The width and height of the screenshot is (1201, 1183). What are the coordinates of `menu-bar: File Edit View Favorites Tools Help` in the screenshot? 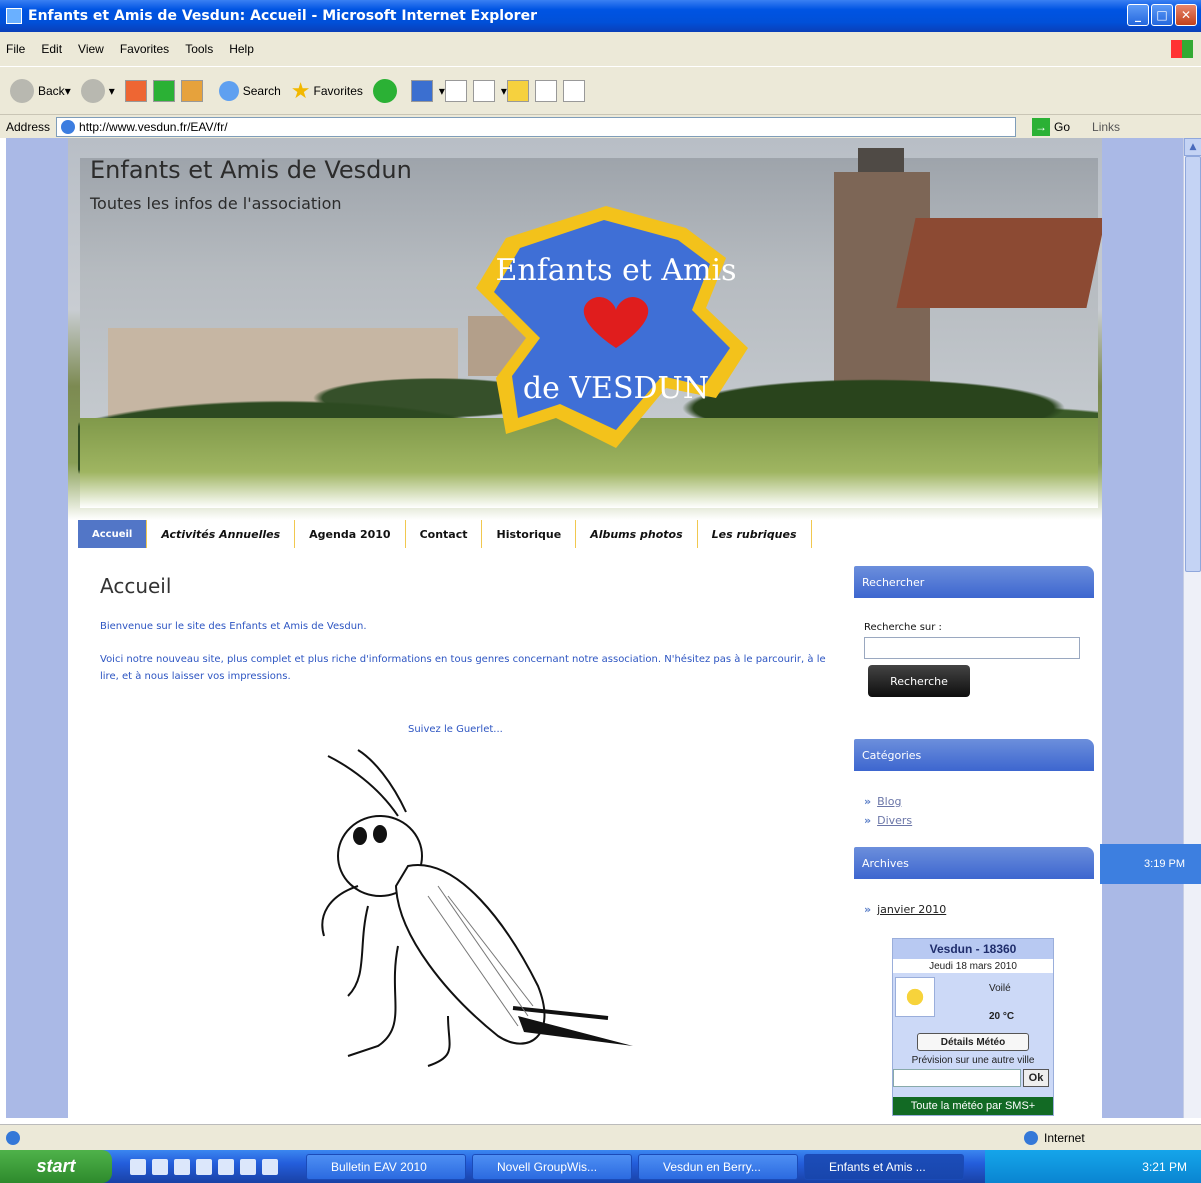 It's located at (600, 49).